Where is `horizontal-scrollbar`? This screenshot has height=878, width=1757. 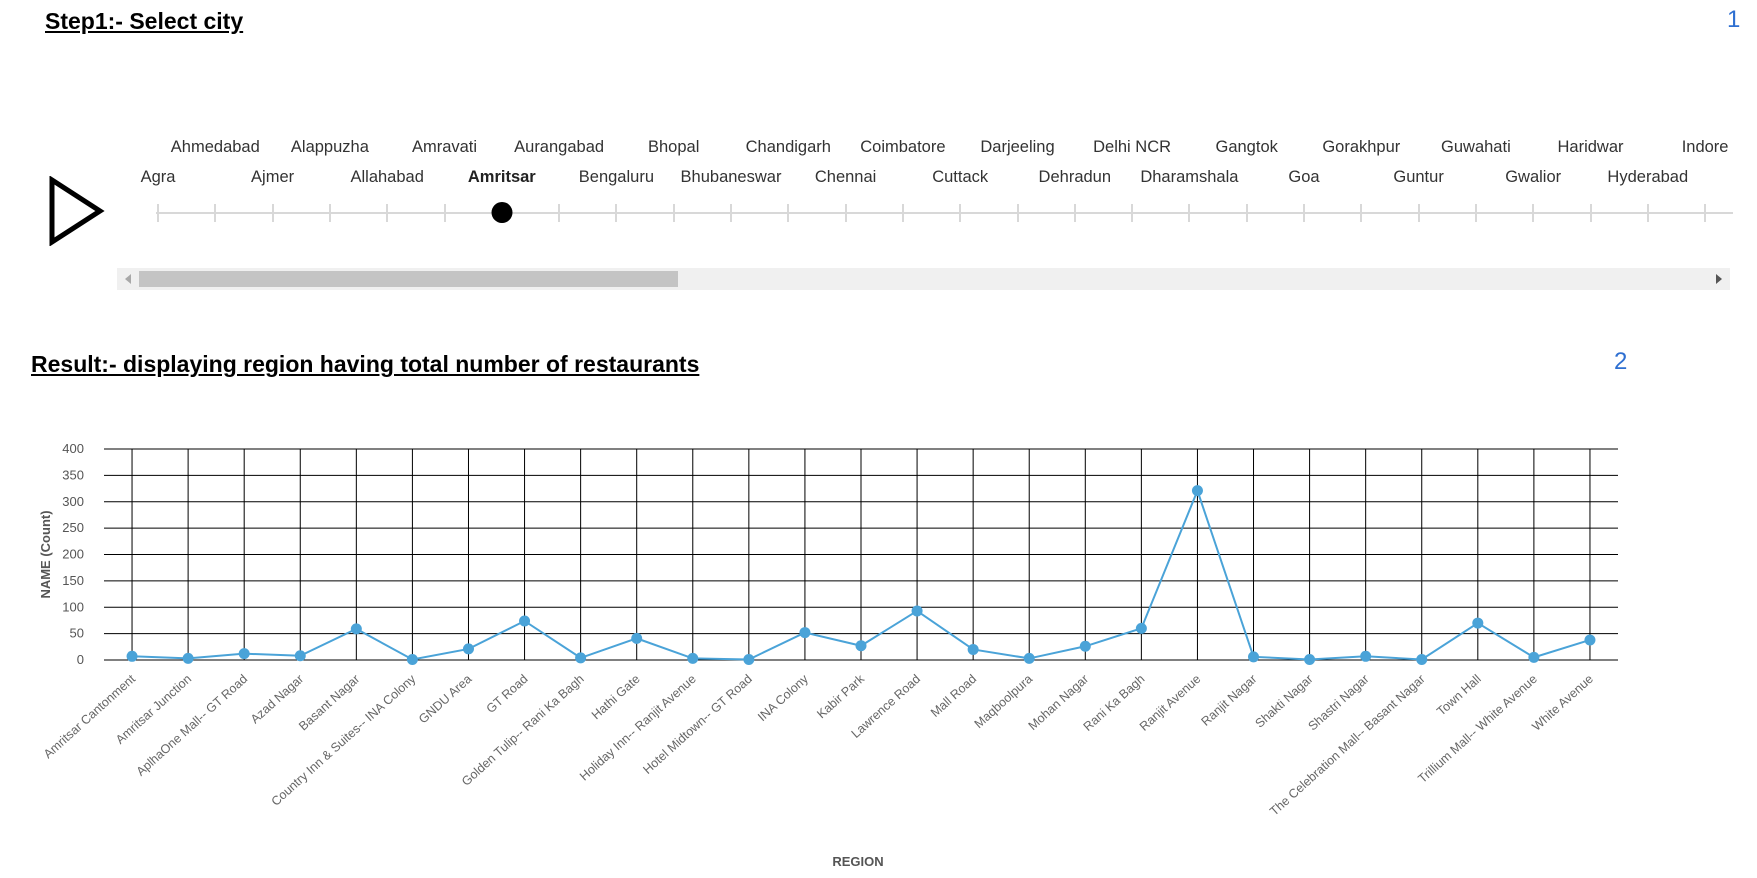 horizontal-scrollbar is located at coordinates (923, 279).